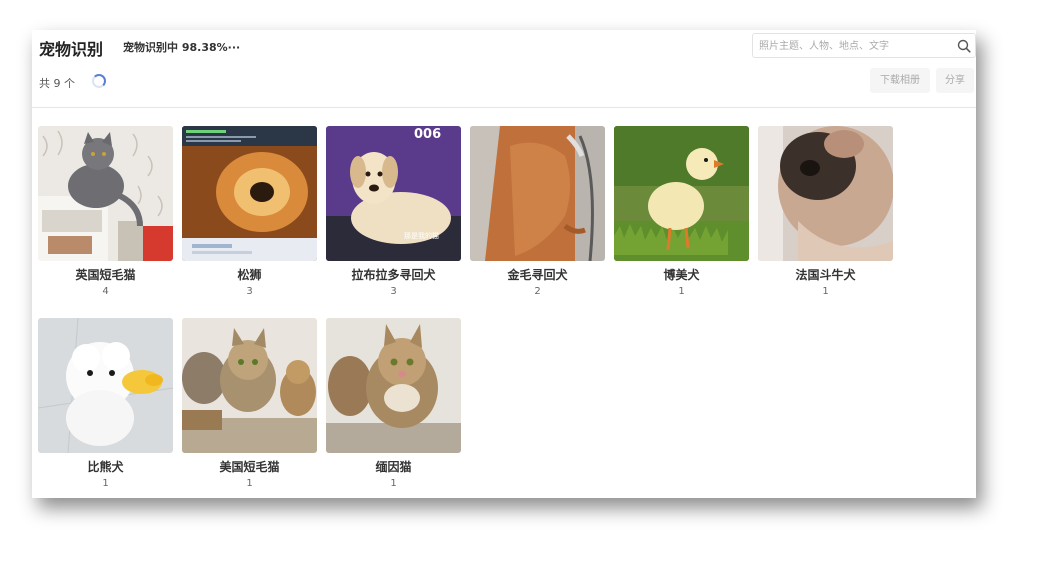 This screenshot has width=1042, height=564. I want to click on pet-count: 4, so click(105, 291).